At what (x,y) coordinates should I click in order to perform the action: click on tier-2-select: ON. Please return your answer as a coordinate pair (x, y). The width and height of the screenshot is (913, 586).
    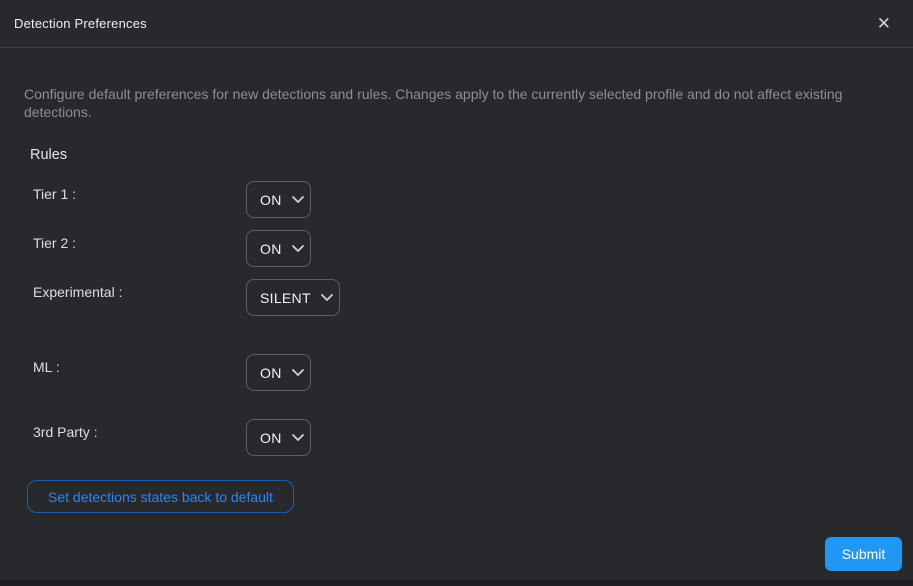
    Looking at the image, I should click on (278, 249).